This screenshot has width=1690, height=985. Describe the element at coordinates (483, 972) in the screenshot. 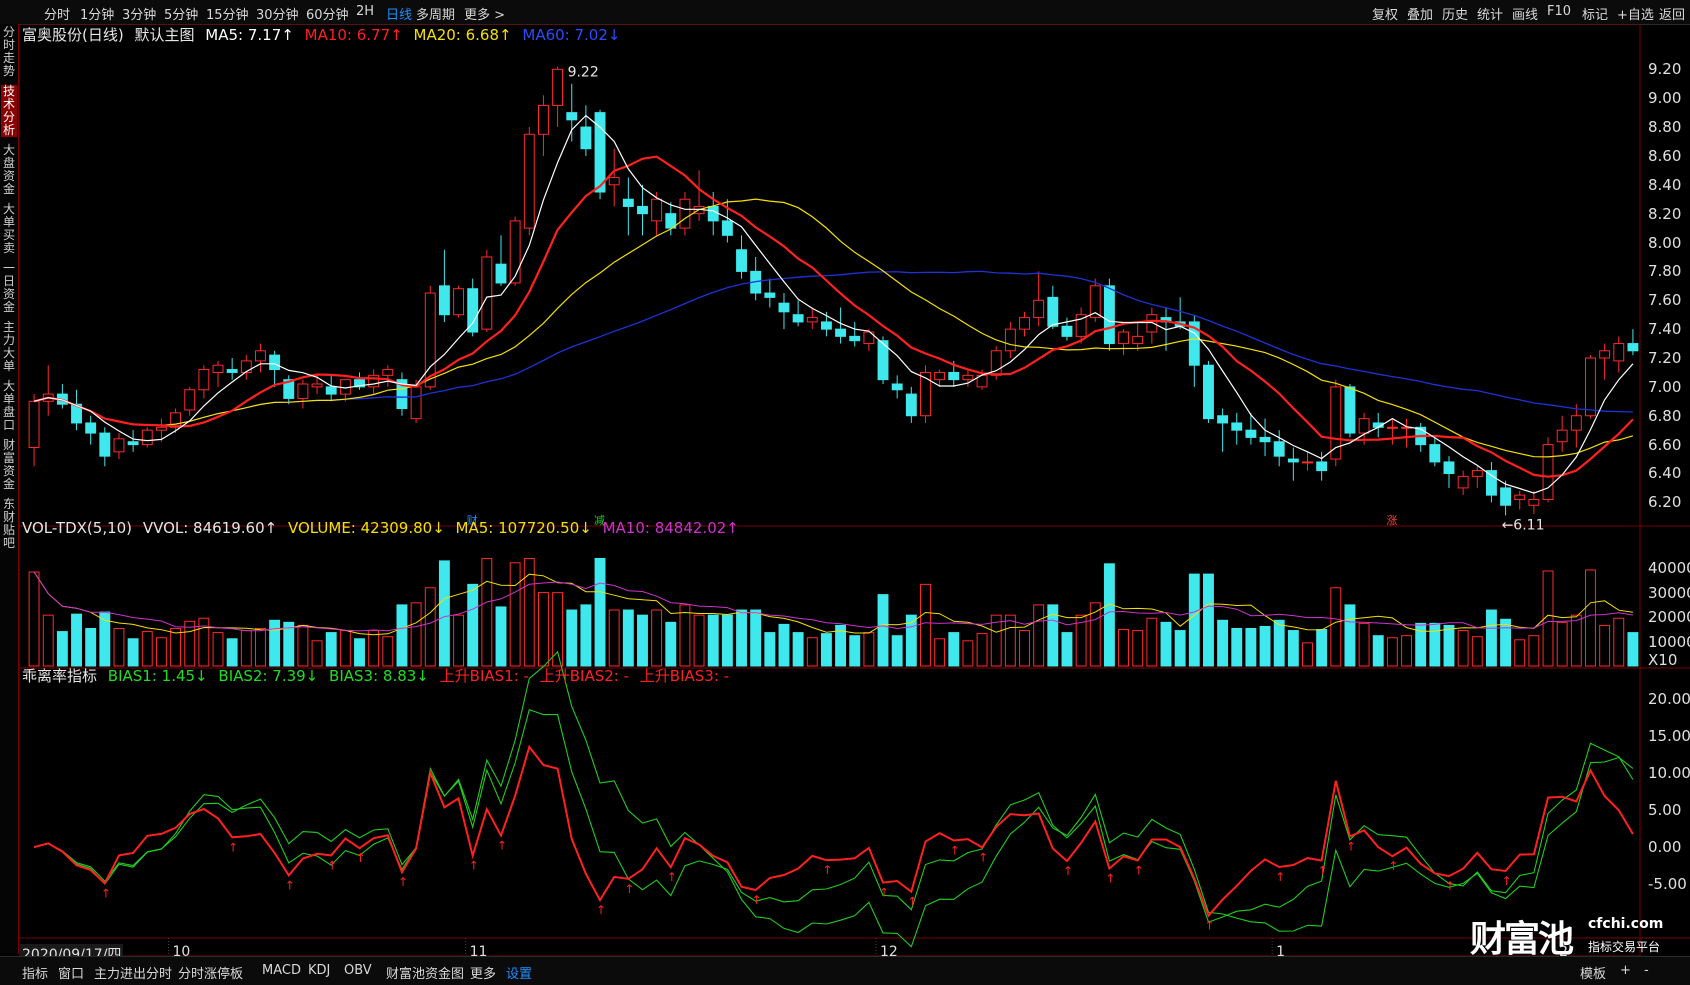

I see `indicator-tab-8: 更多` at that location.